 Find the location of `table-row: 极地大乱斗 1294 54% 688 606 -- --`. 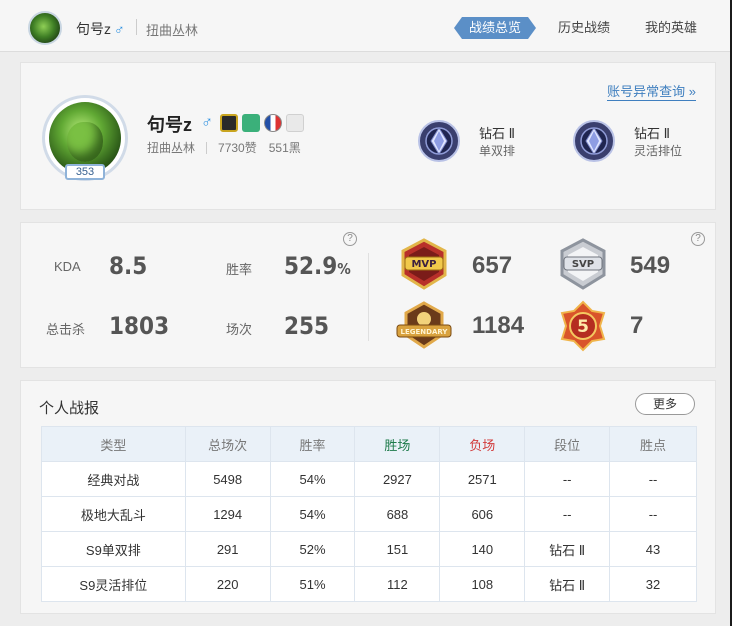

table-row: 极地大乱斗 1294 54% 688 606 -- -- is located at coordinates (369, 514).